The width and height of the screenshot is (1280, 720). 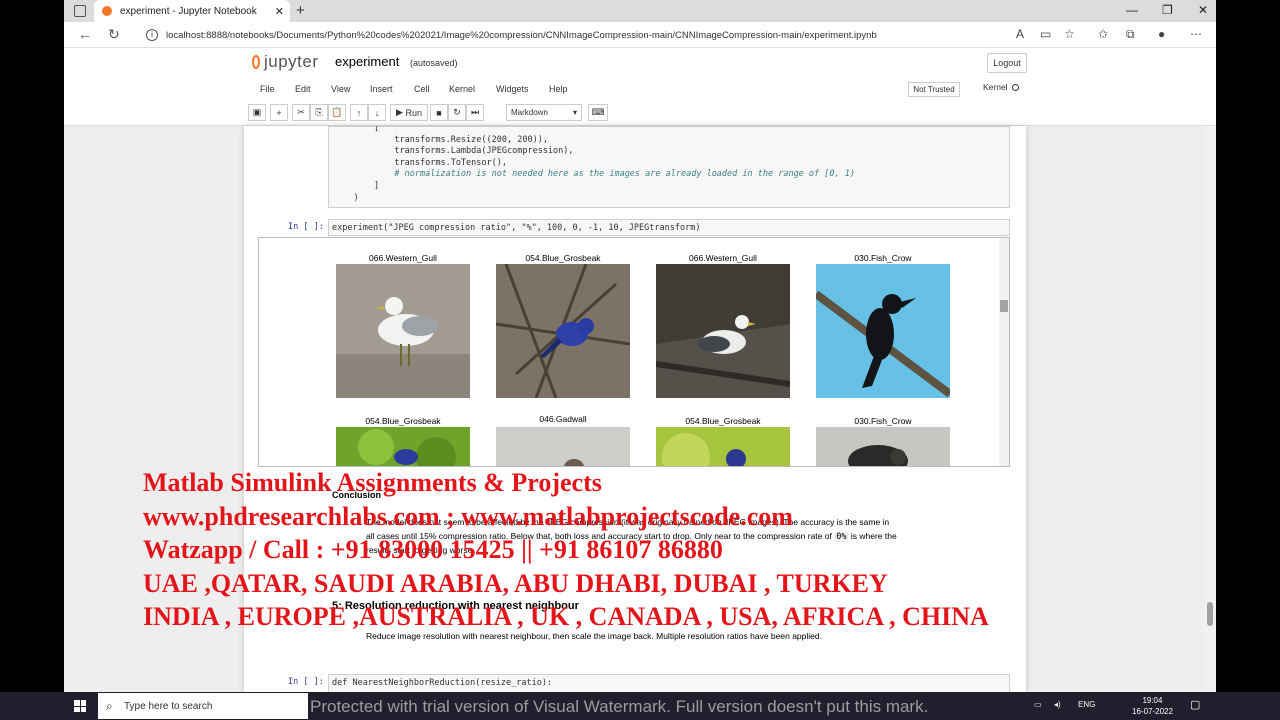 I want to click on menu-widgets: Widgets, so click(x=512, y=89).